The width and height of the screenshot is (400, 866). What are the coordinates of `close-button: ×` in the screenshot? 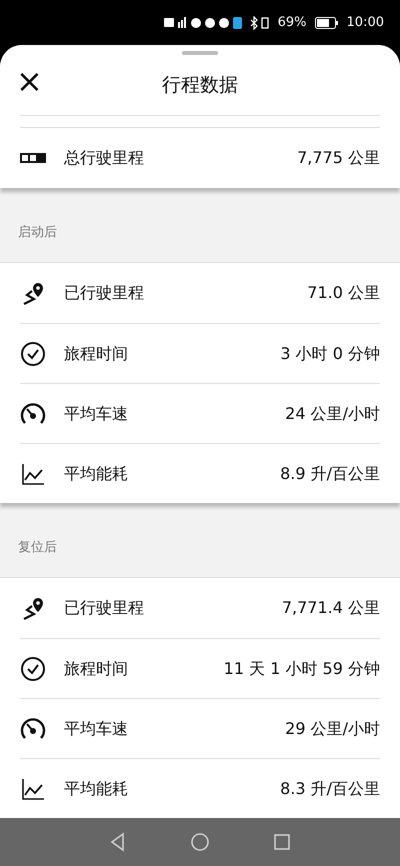 It's located at (29, 81).